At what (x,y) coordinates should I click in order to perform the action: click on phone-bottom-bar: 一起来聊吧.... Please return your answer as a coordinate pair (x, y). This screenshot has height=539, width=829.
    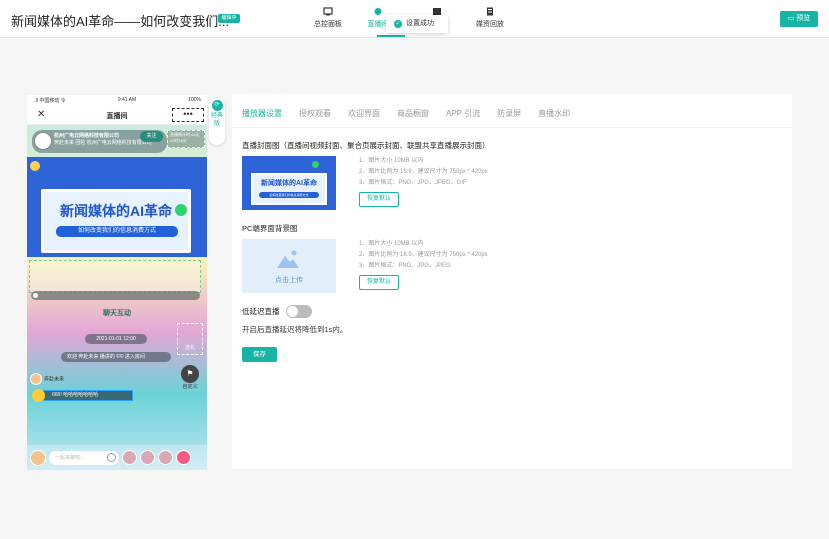
    Looking at the image, I should click on (117, 457).